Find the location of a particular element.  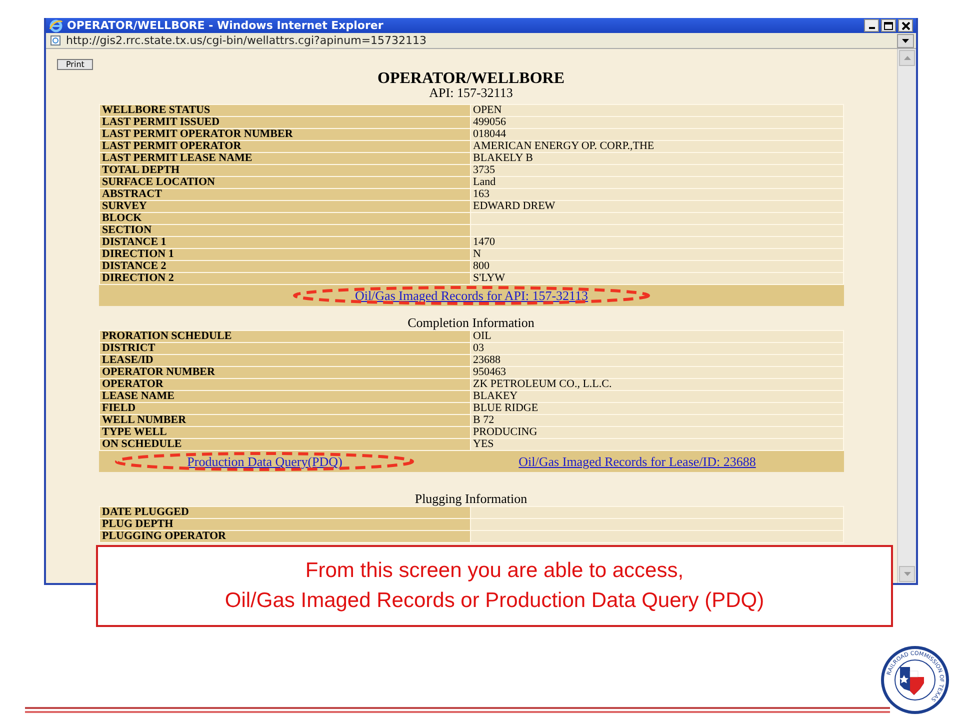

field-label: DATE PLUGGED is located at coordinates (285, 512).